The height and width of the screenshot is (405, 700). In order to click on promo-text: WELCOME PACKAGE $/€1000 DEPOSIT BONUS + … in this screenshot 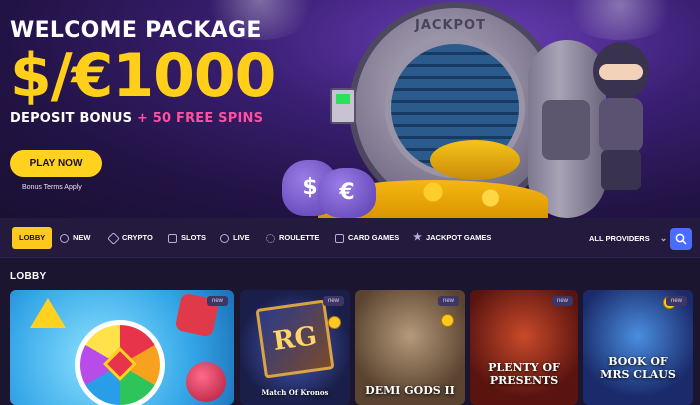, I will do `click(143, 72)`.